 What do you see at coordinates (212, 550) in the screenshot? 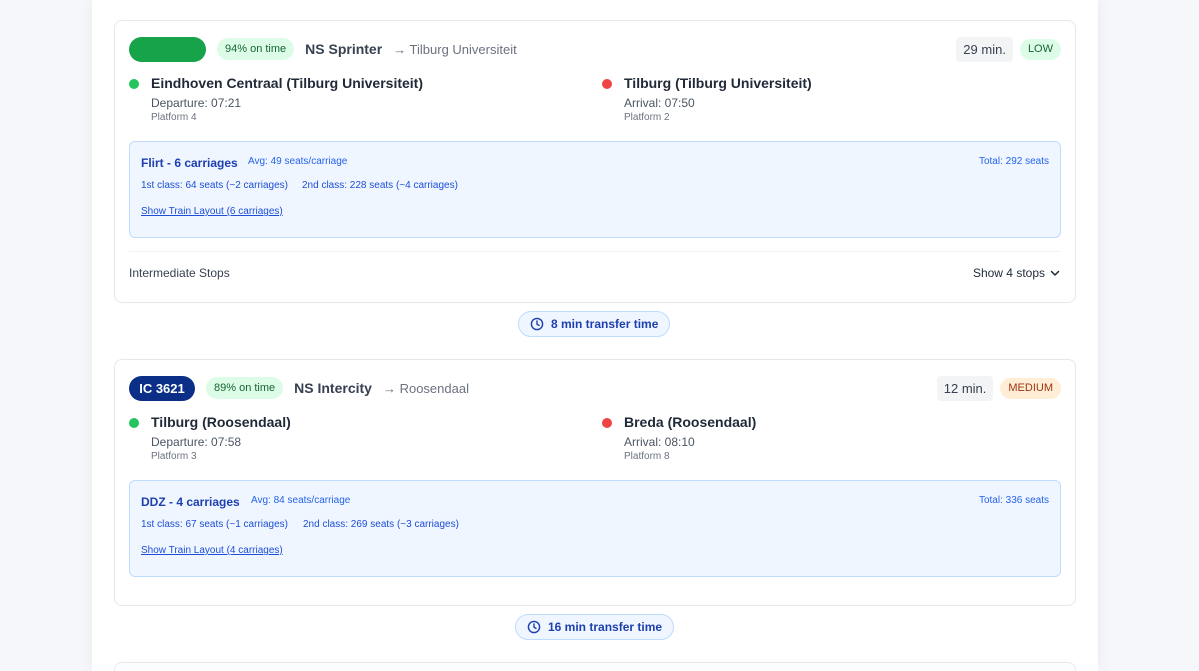
I see `show-train-layout-link: Show Train Layout (4 carriages)` at bounding box center [212, 550].